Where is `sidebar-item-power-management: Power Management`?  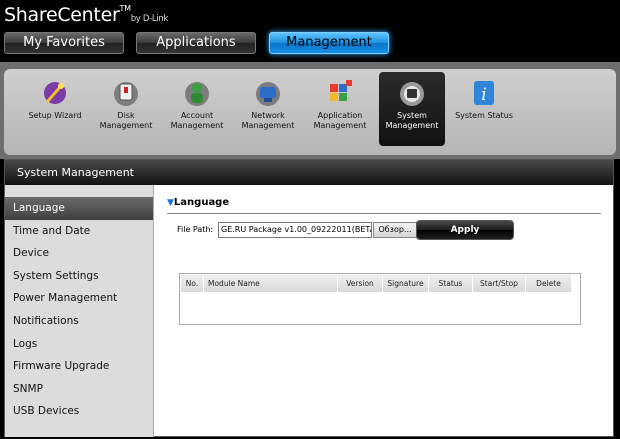 sidebar-item-power-management: Power Management is located at coordinates (79, 298).